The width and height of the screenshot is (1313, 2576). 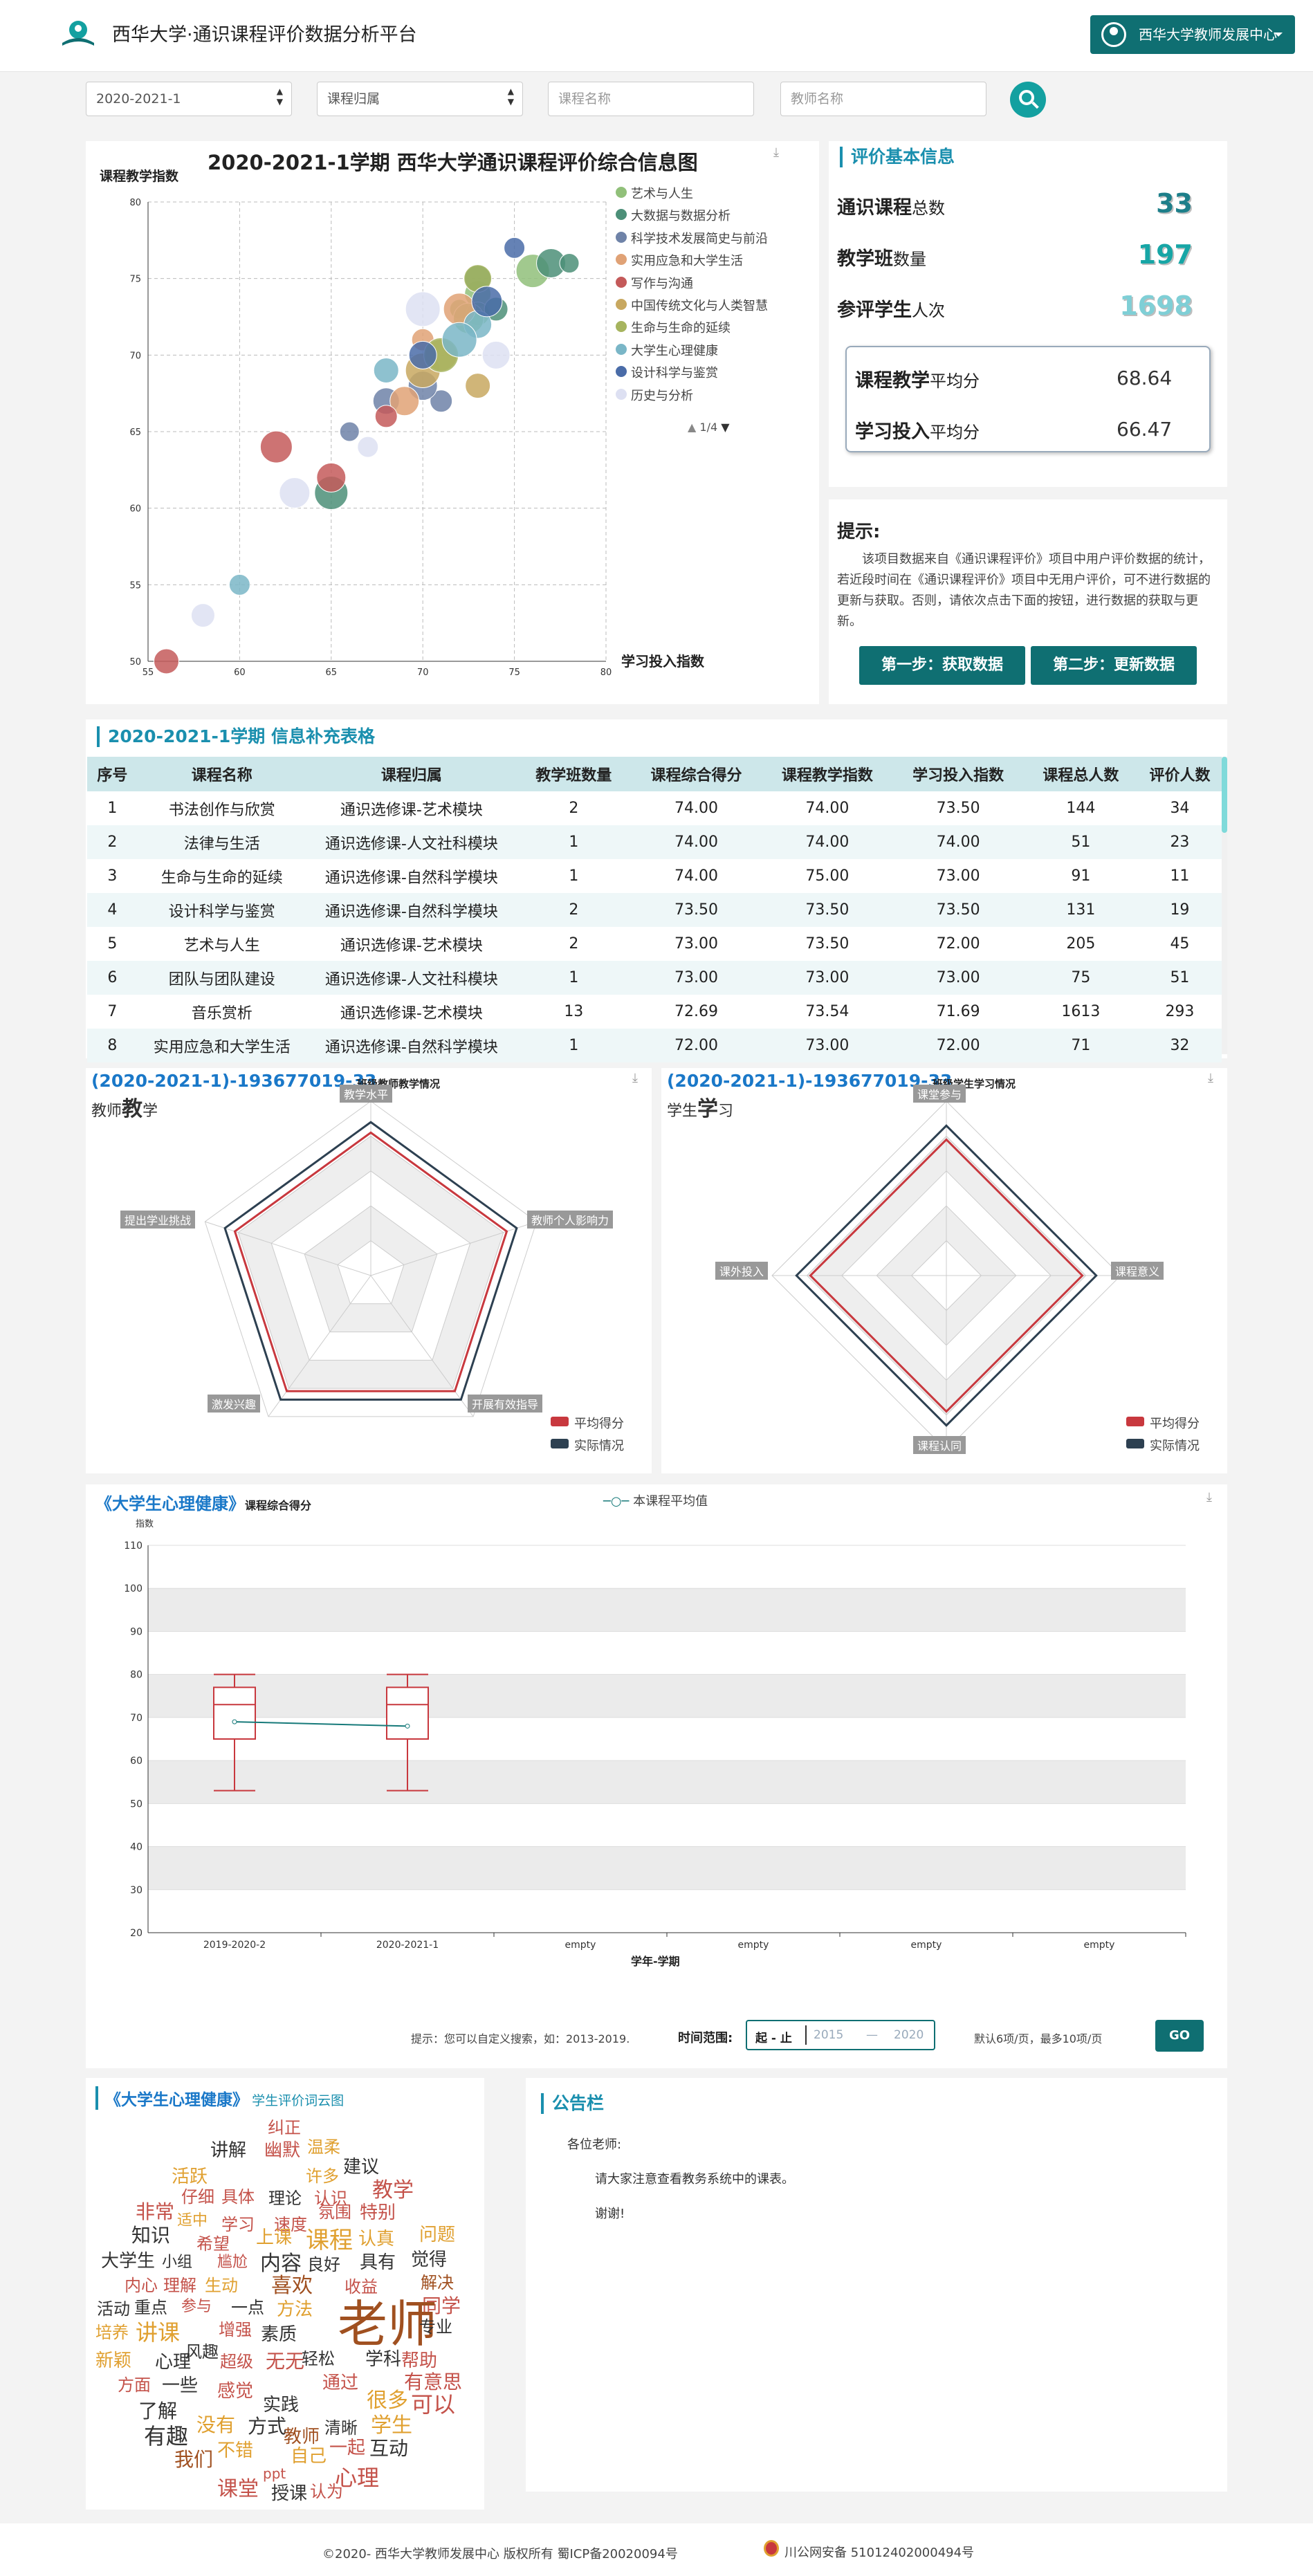 I want to click on fetch-data-button: 第一步：获取数据, so click(x=942, y=665).